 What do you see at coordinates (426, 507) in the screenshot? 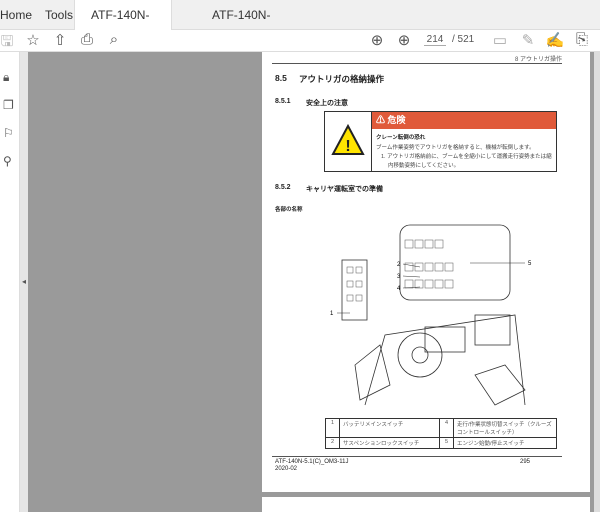
I see `next-pdf-page` at bounding box center [426, 507].